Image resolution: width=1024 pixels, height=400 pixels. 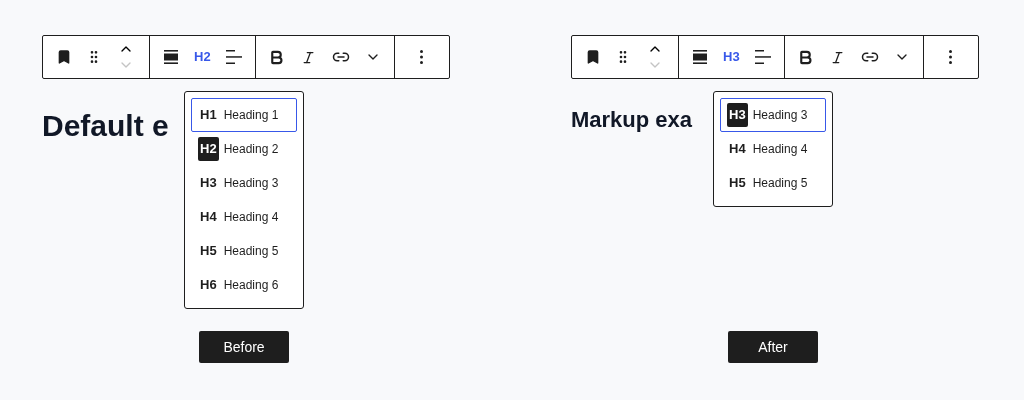 I want to click on caption-button: After, so click(x=773, y=347).